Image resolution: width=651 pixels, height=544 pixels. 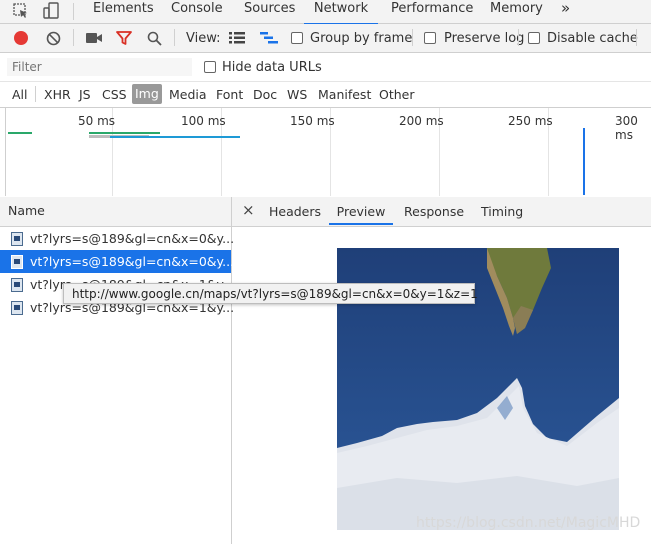 What do you see at coordinates (116, 212) in the screenshot?
I see `name-column-header: Name` at bounding box center [116, 212].